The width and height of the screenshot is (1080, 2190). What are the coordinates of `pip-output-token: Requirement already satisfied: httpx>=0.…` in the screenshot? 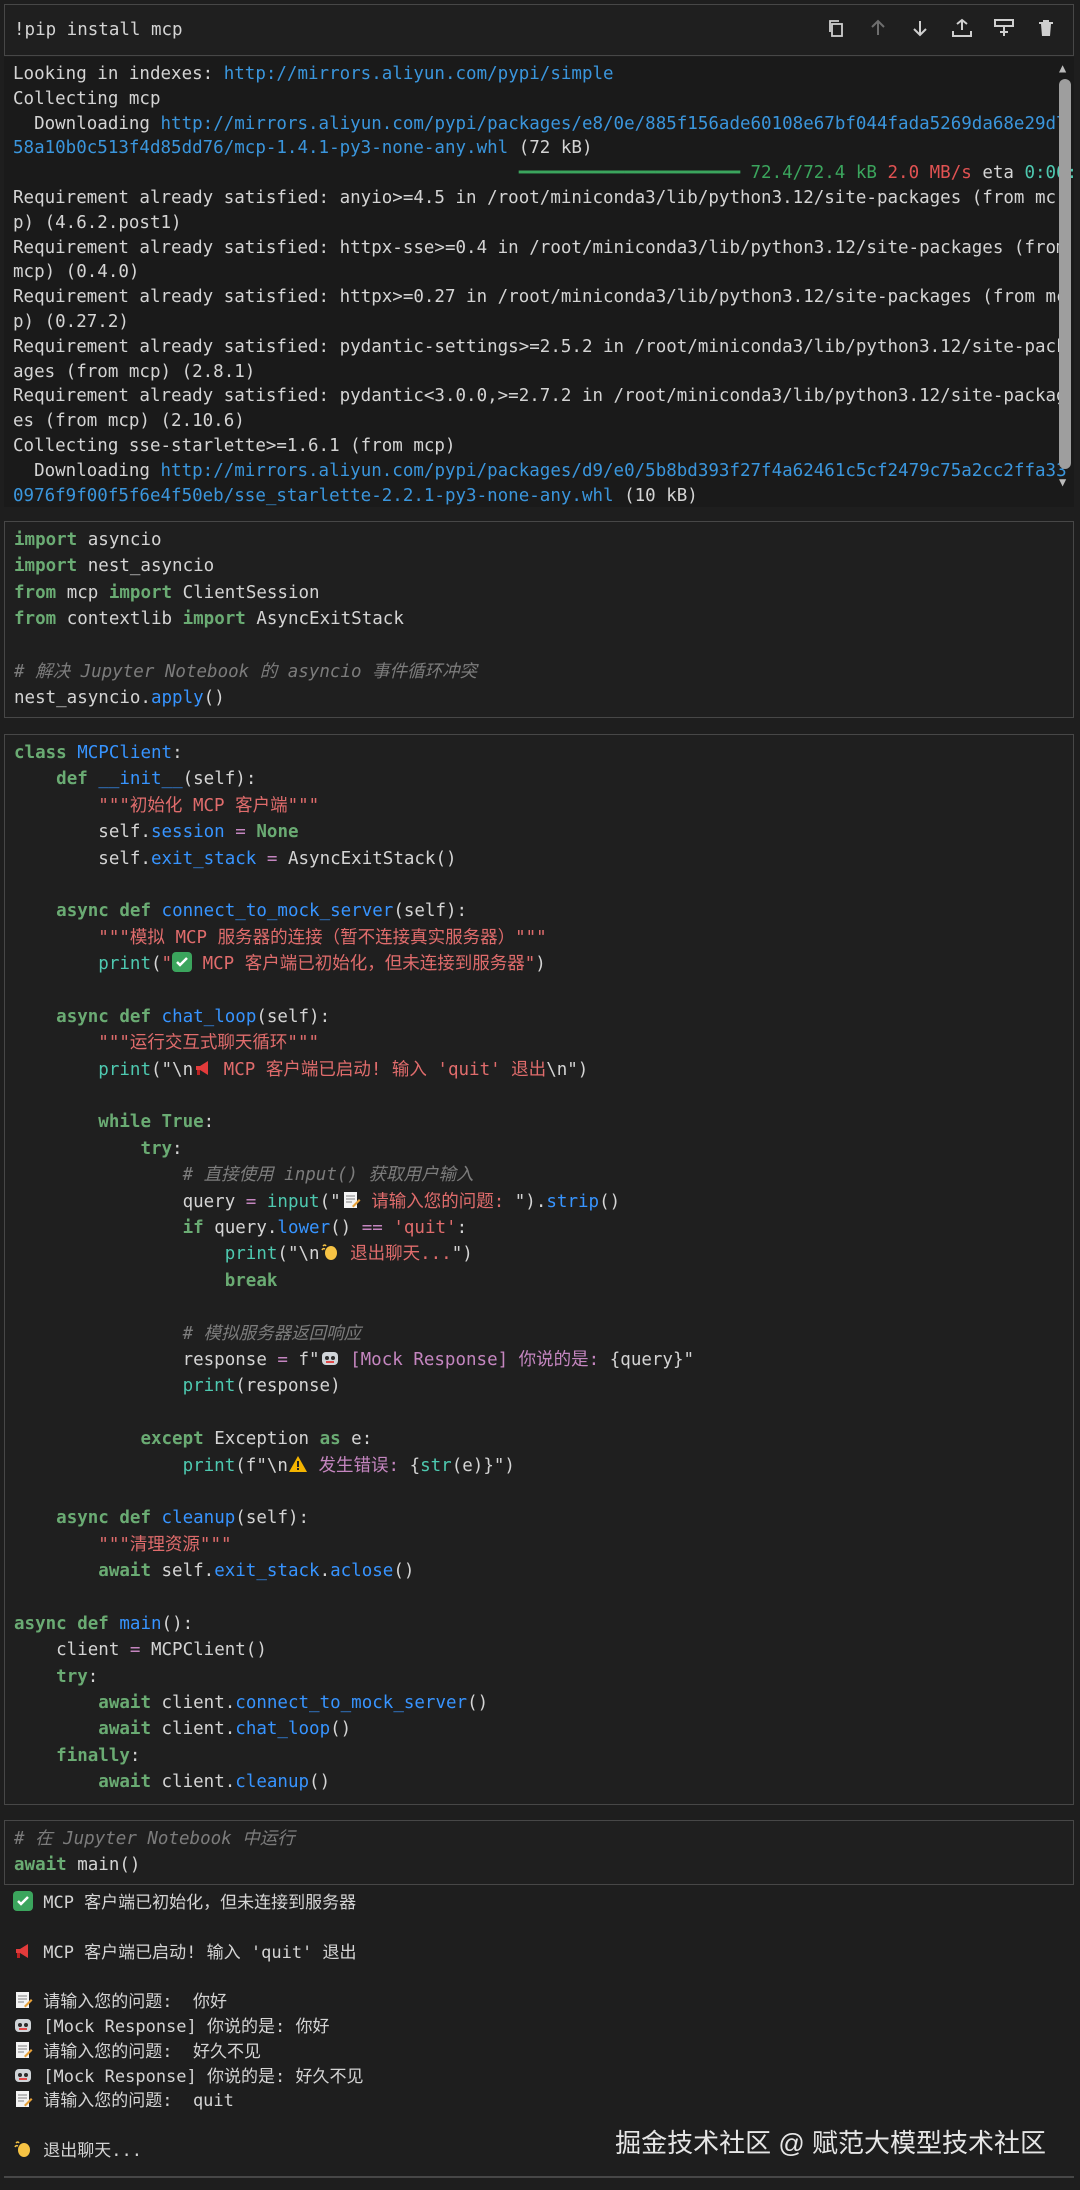 It's located at (540, 297).